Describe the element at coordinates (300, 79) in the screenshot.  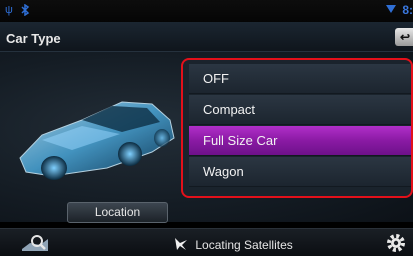
I see `option-off: OFF` at that location.